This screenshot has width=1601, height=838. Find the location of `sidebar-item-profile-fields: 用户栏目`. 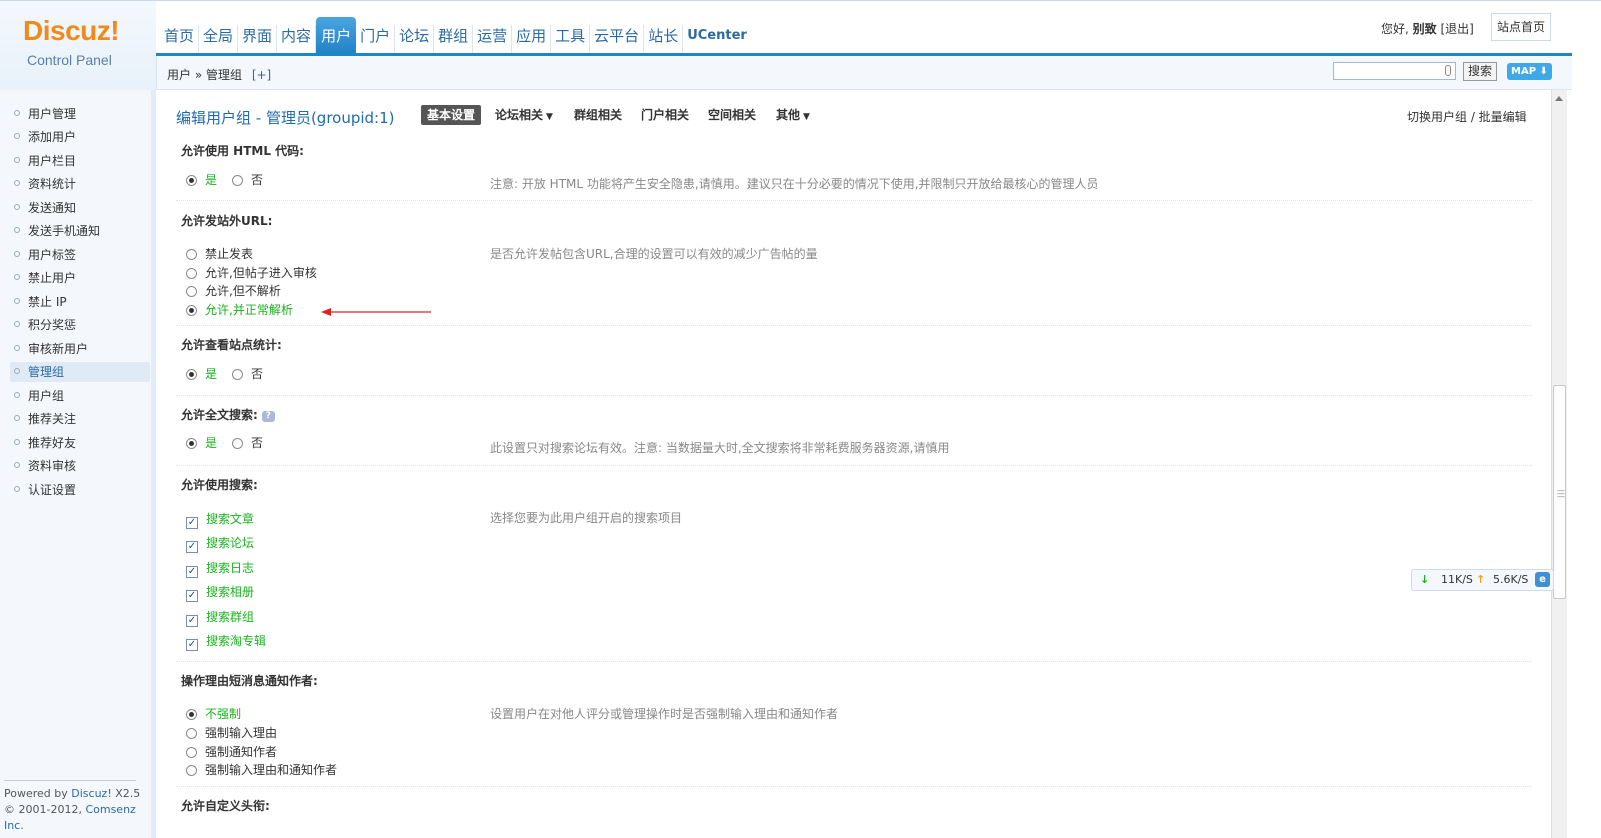

sidebar-item-profile-fields: 用户栏目 is located at coordinates (82, 161).